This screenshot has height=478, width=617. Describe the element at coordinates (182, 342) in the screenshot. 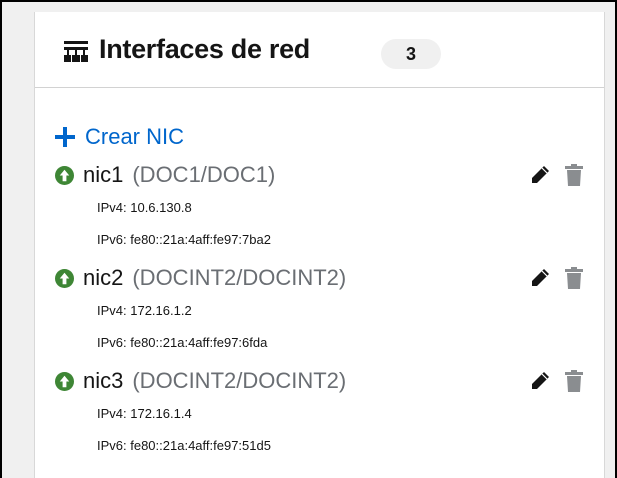

I see `nic-ipv6: IPv6: fe80::21a:4aff:fe97:6fda` at that location.